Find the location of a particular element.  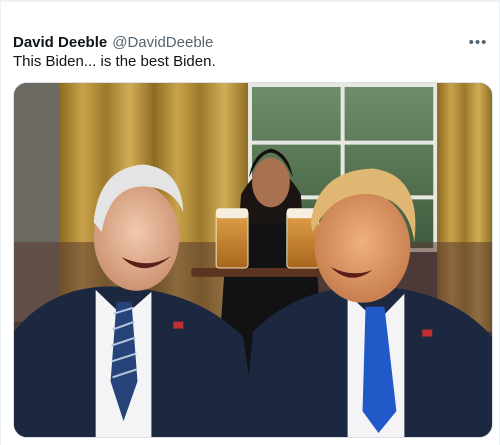

tweet-text: This Biden... is the best Biden. is located at coordinates (114, 61).